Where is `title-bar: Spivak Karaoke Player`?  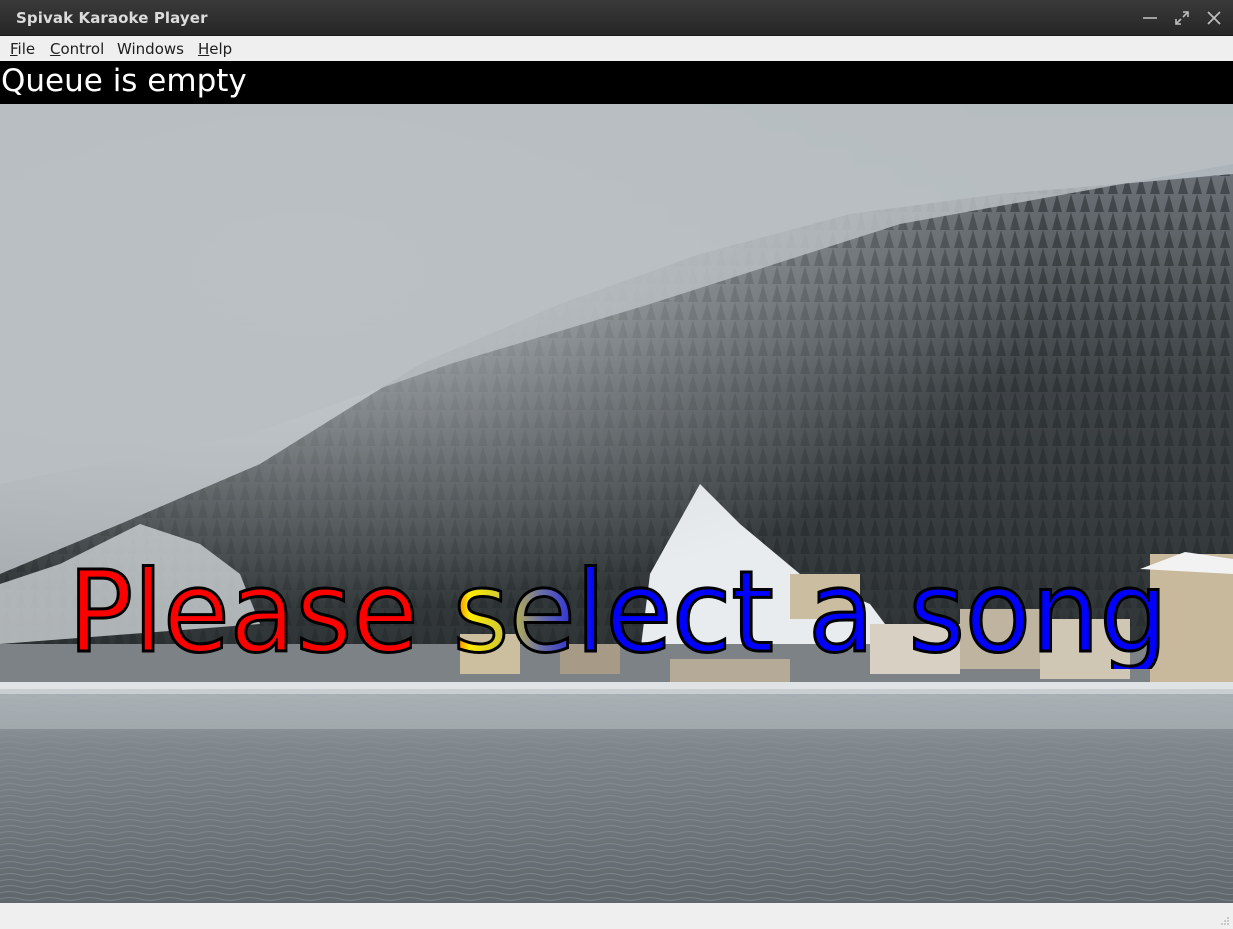
title-bar: Spivak Karaoke Player is located at coordinates (616, 18).